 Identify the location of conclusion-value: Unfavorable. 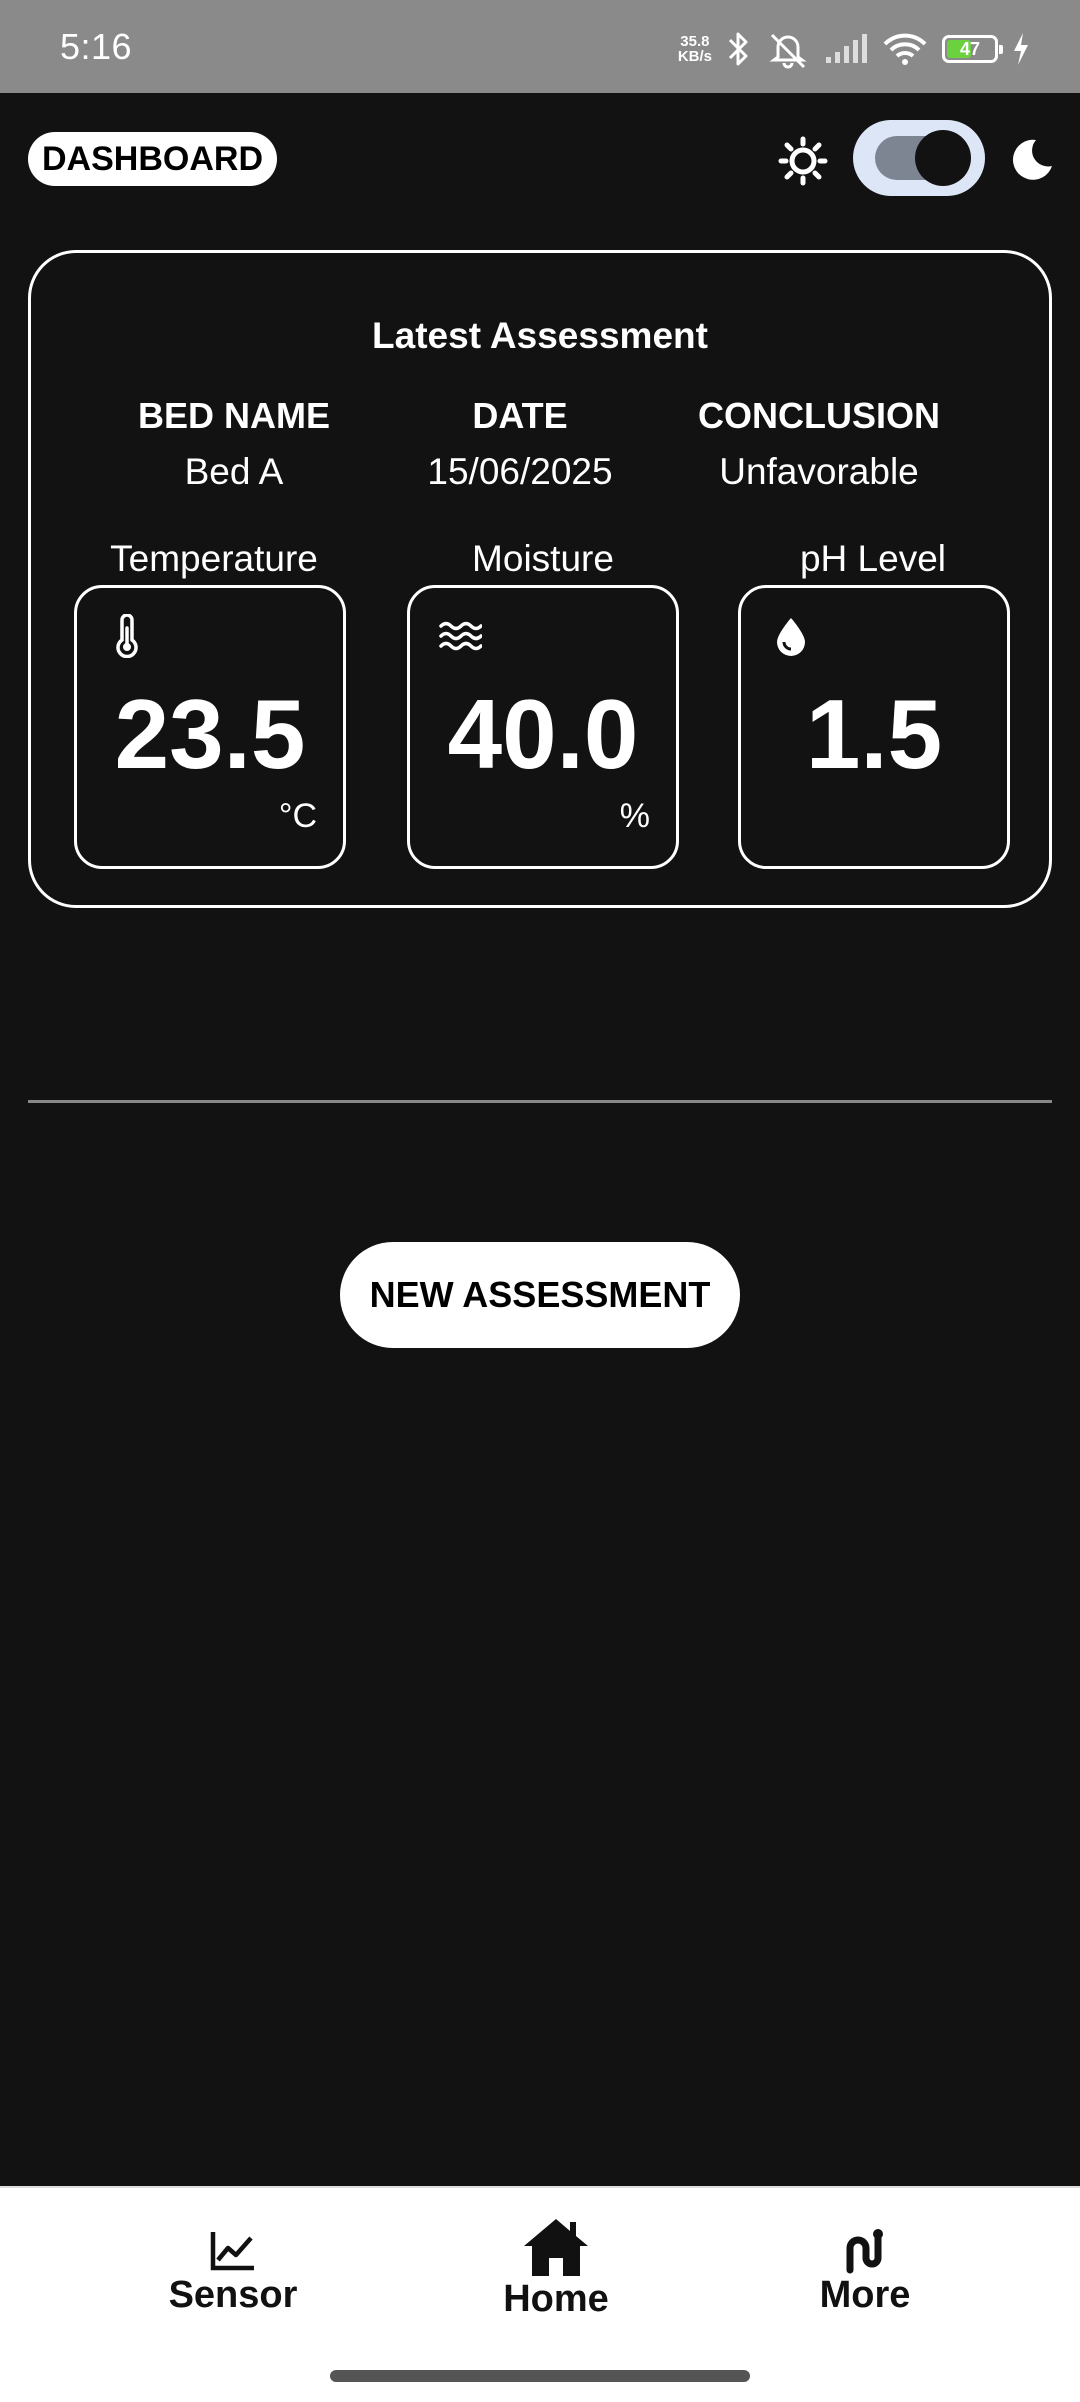
(819, 471).